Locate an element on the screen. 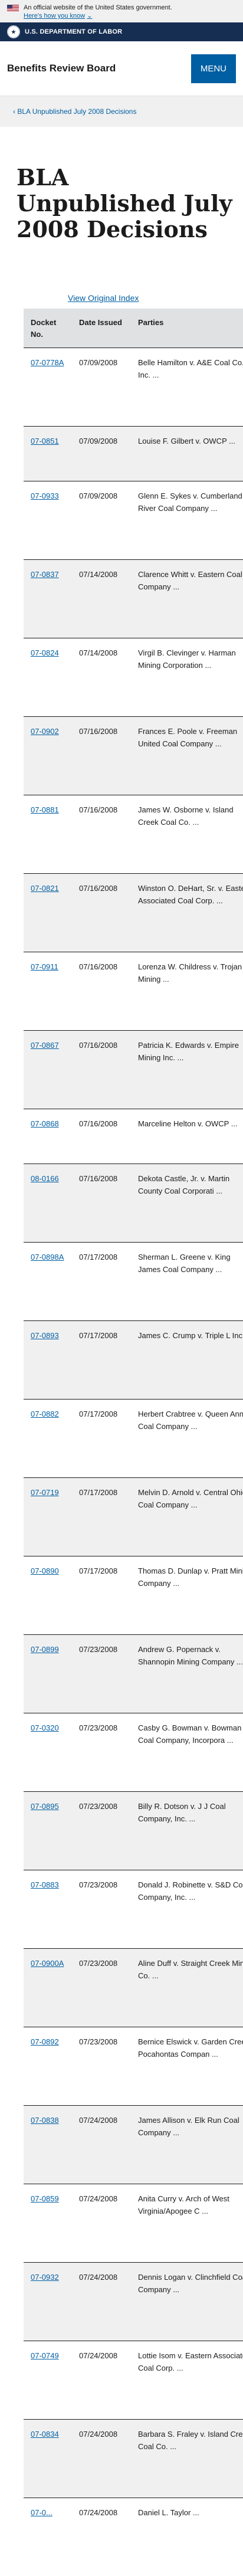 This screenshot has width=243, height=2576. docket-link: 07-0778A is located at coordinates (47, 362).